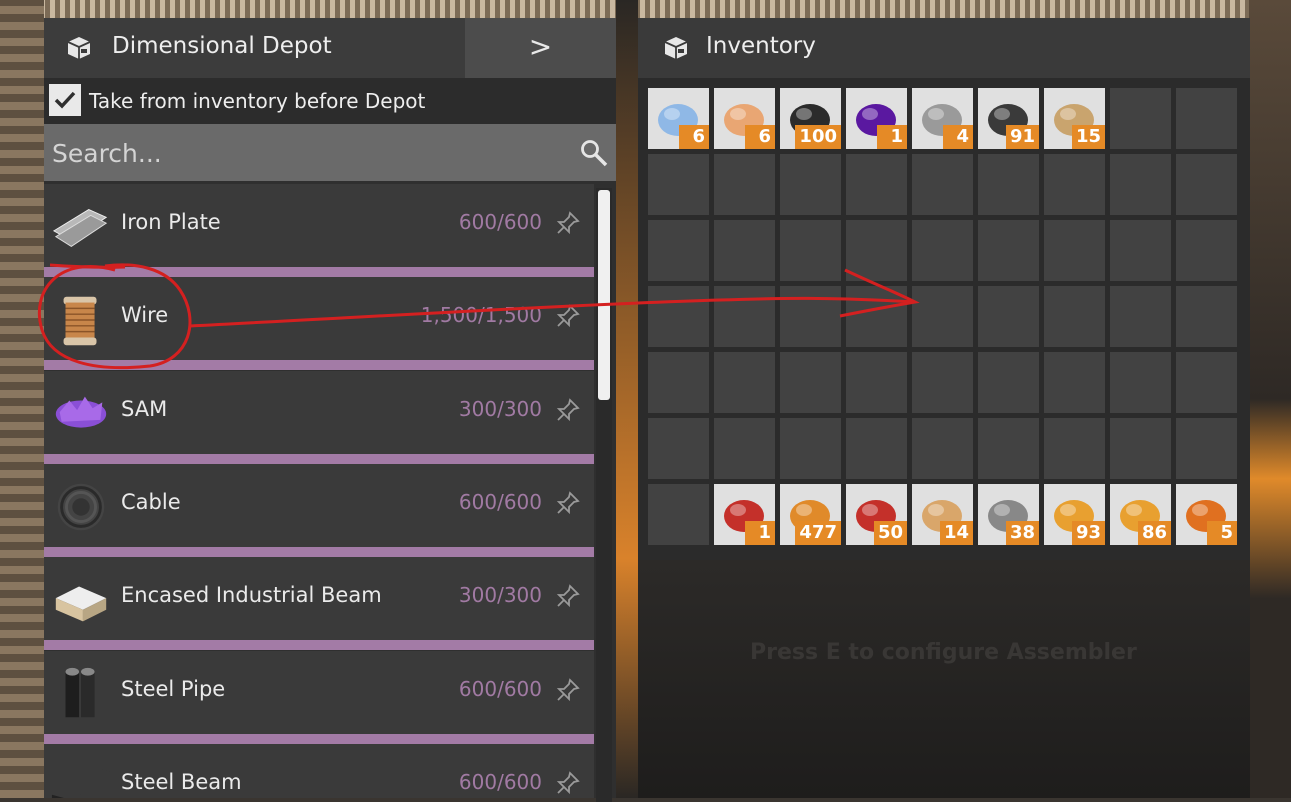  Describe the element at coordinates (319, 604) in the screenshot. I see `depot-row-encased-industrial-beam: Encased Industrial Beam 300/300` at that location.